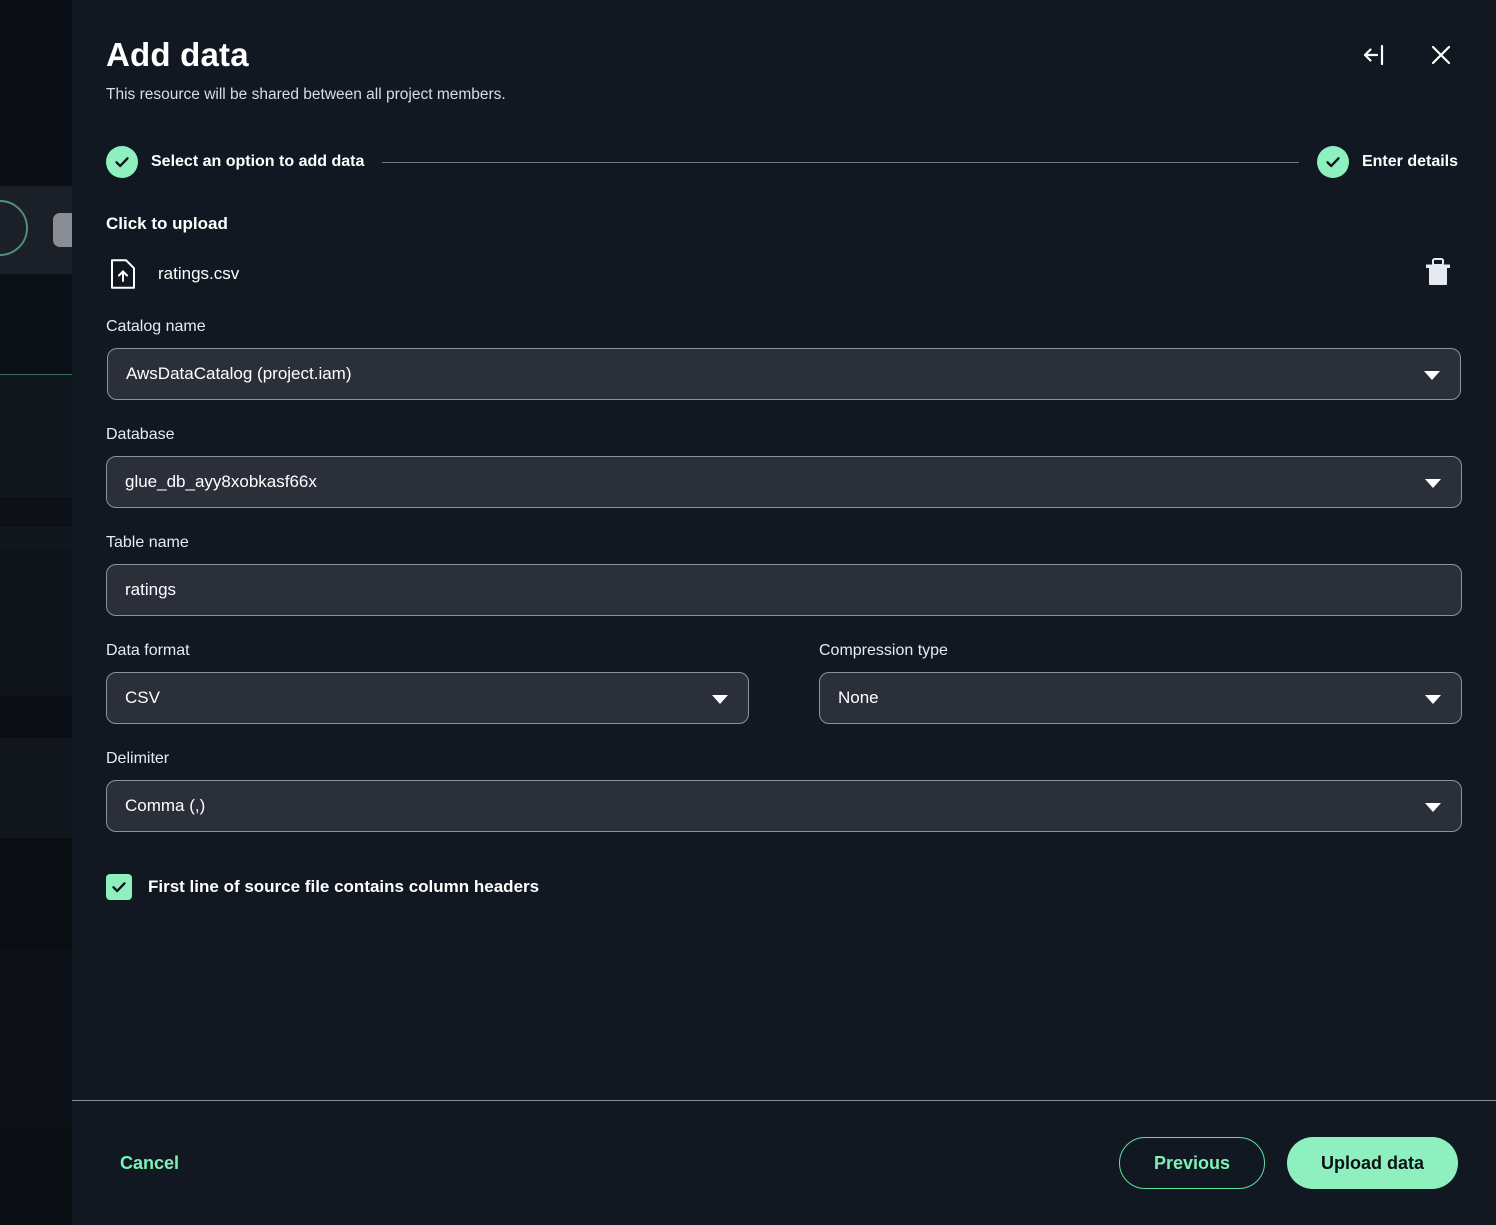  What do you see at coordinates (427, 698) in the screenshot?
I see `data-format-select: CSV` at bounding box center [427, 698].